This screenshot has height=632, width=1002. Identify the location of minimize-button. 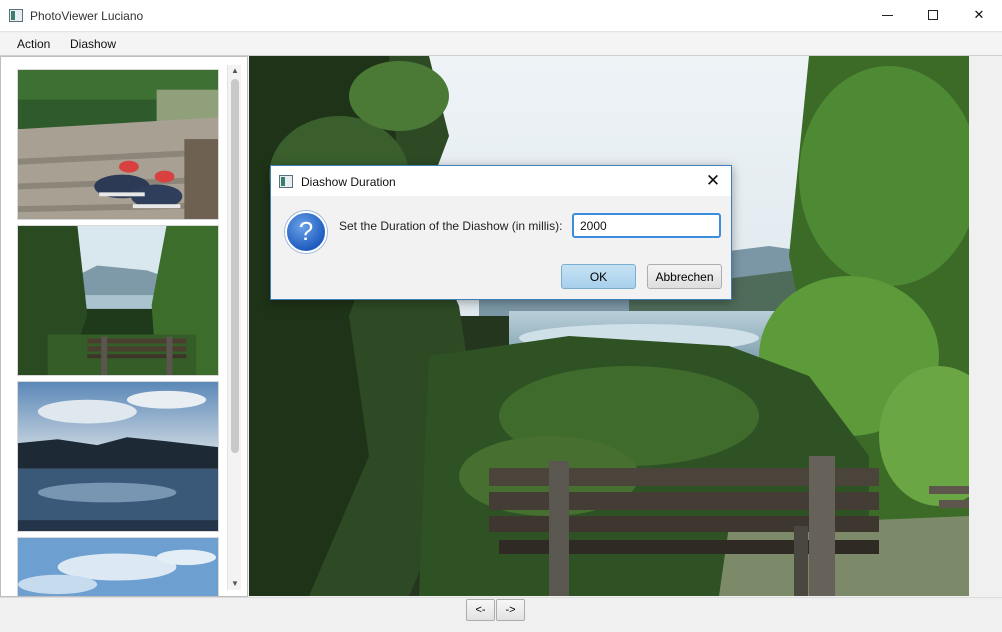
(887, 15).